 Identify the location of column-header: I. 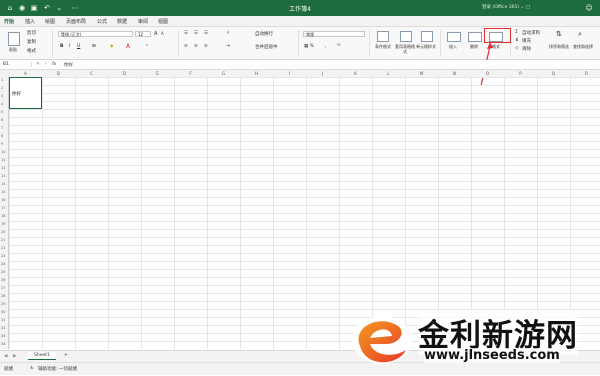
(289, 73).